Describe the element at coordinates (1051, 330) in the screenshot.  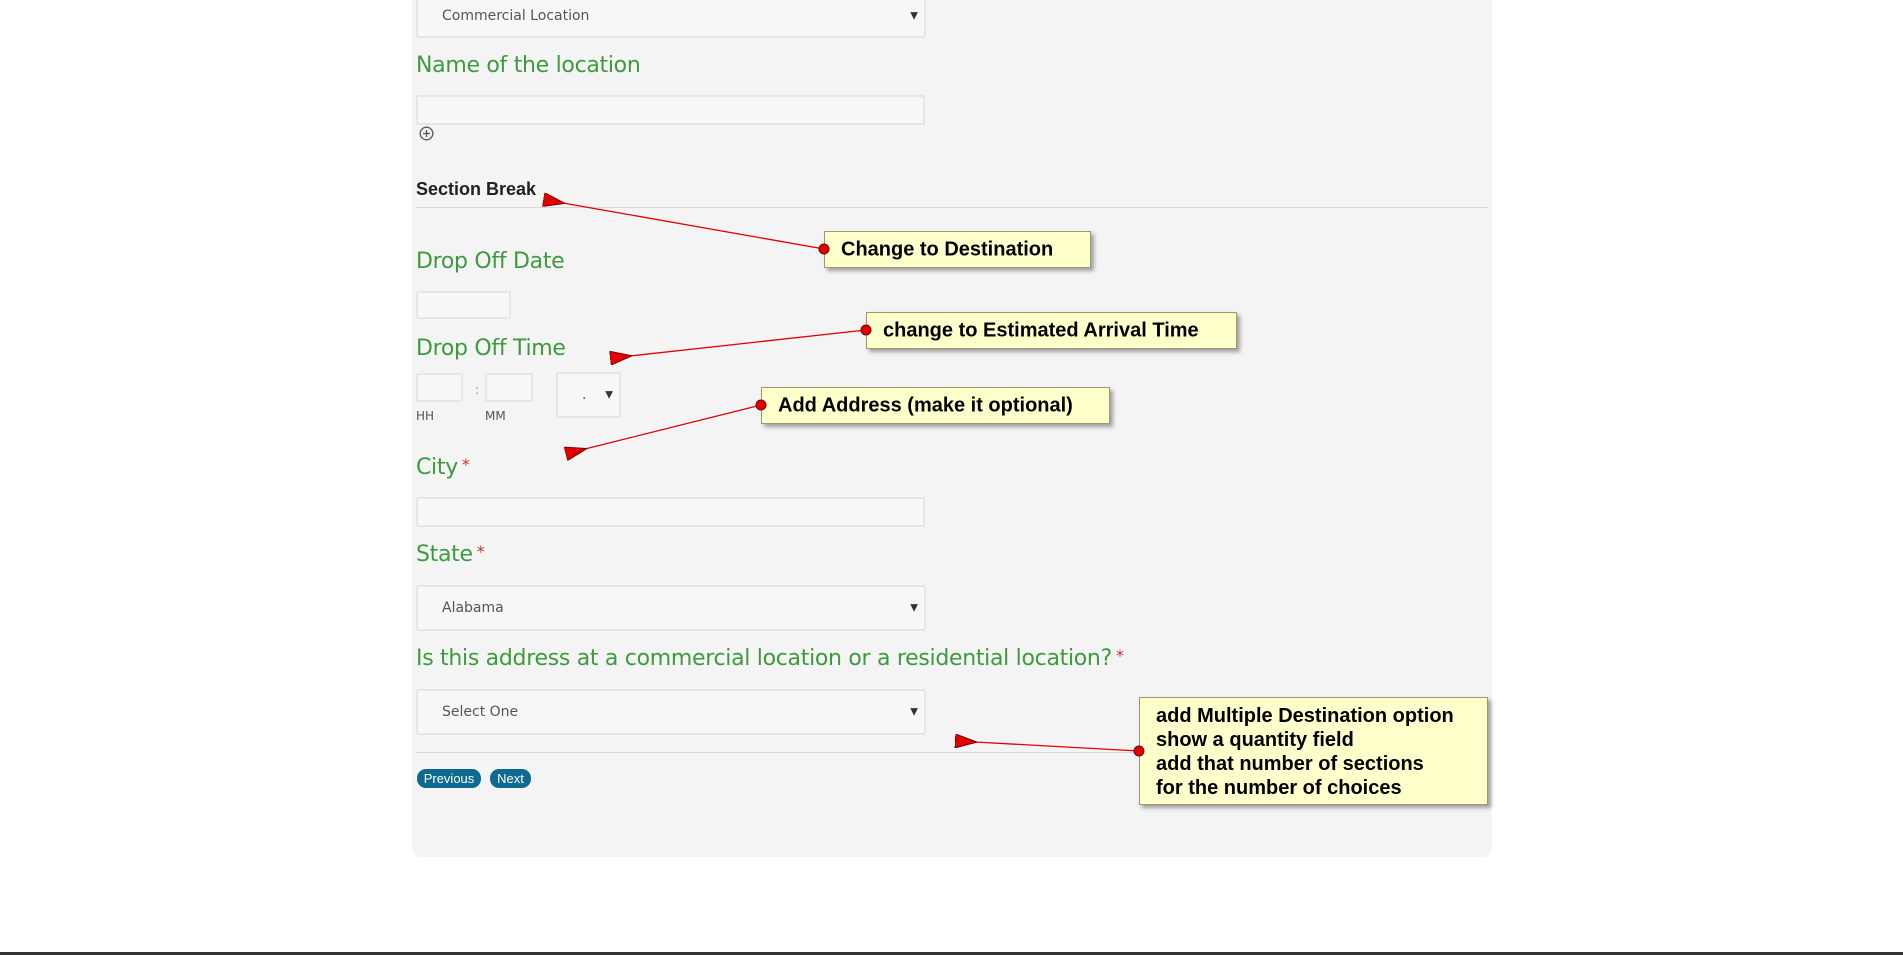
I see `annotation-note-arrival-time: change to Estimated Arrival Time` at that location.